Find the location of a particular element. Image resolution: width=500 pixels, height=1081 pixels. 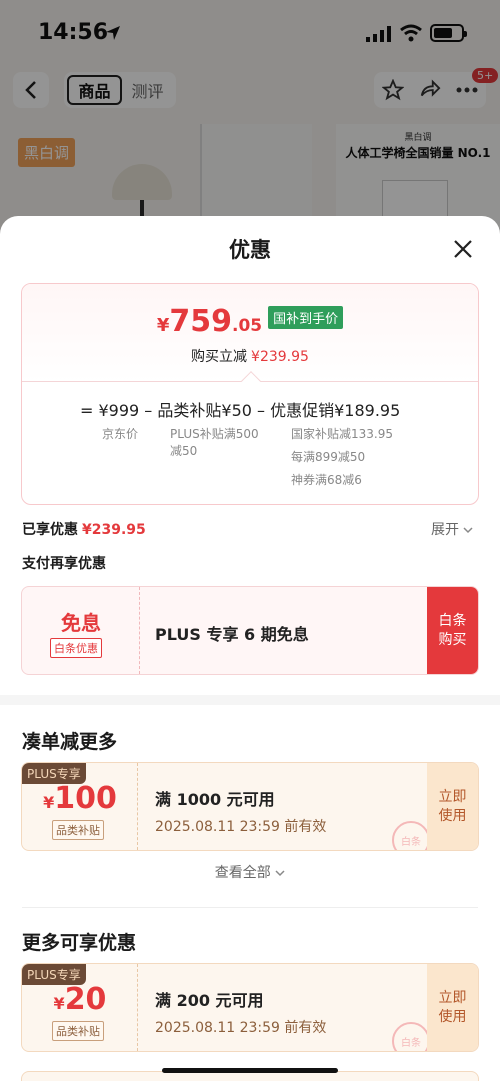

coupon-amount: ¥100 is located at coordinates (80, 798).